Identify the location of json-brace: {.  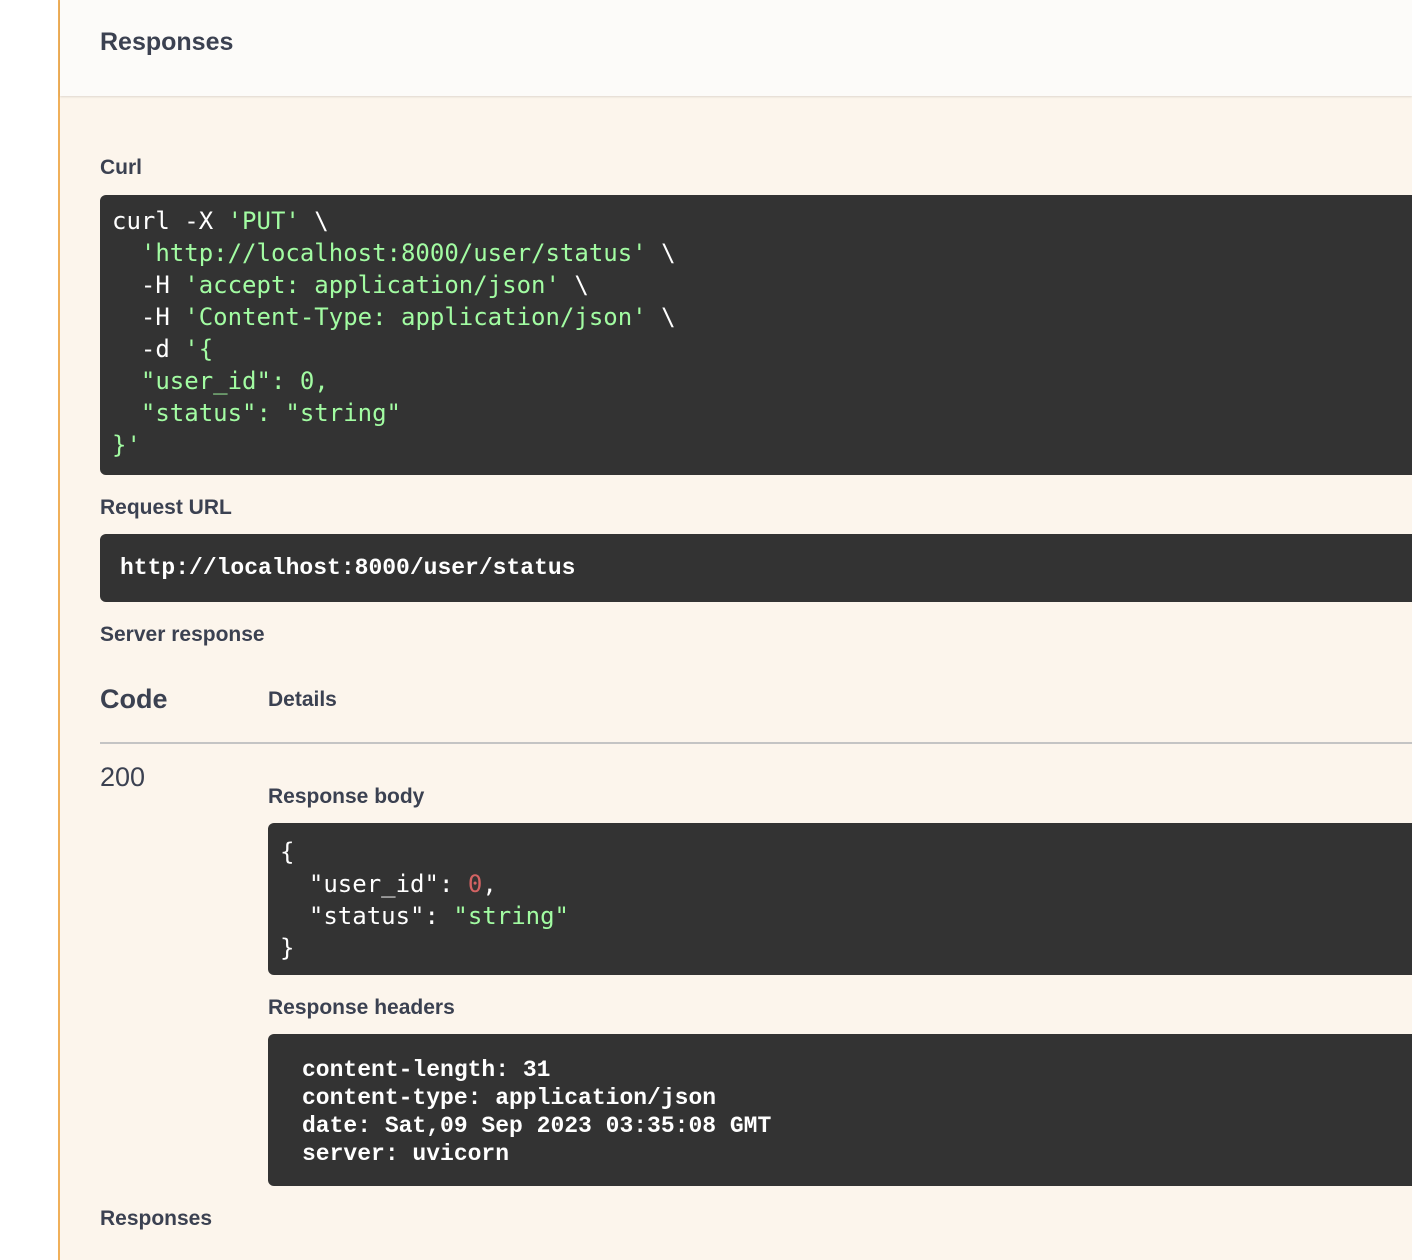
(287, 852).